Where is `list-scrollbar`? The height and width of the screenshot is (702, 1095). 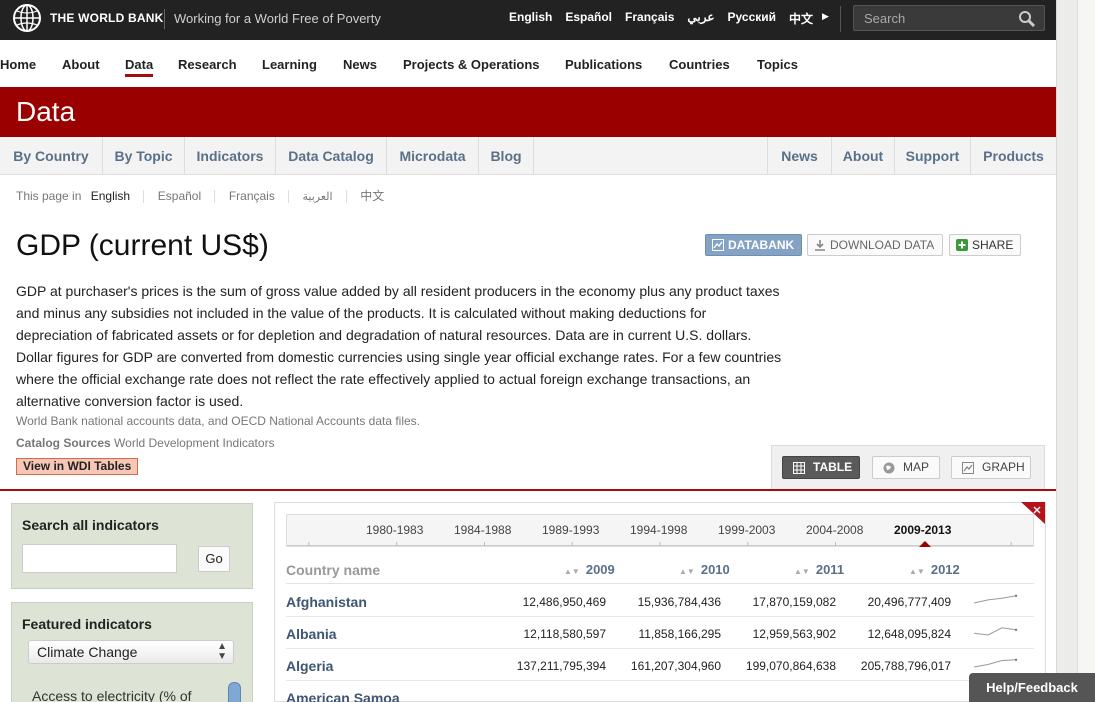
list-scrollbar is located at coordinates (234, 692).